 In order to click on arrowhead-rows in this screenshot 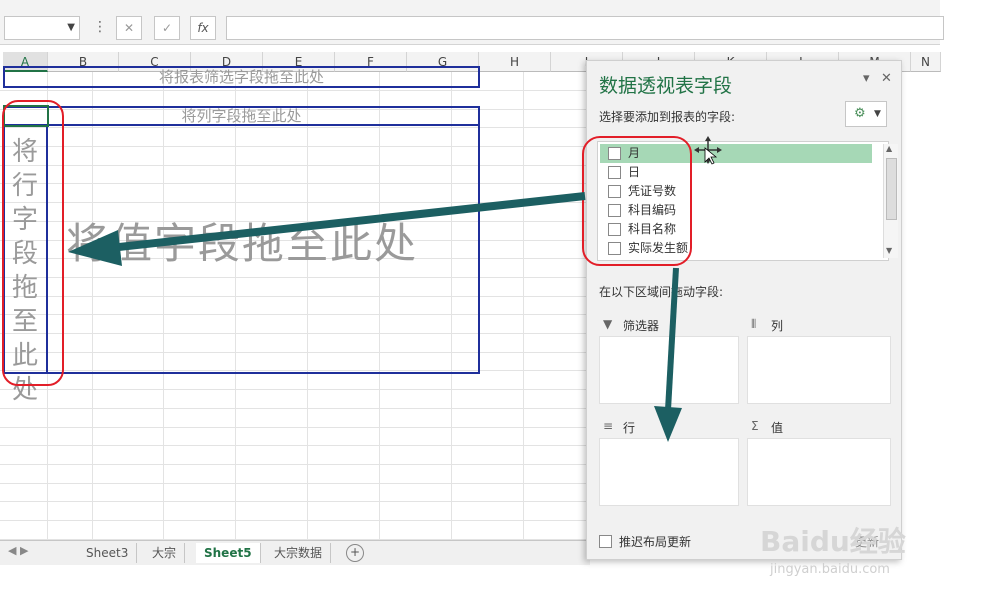, I will do `click(668, 424)`.